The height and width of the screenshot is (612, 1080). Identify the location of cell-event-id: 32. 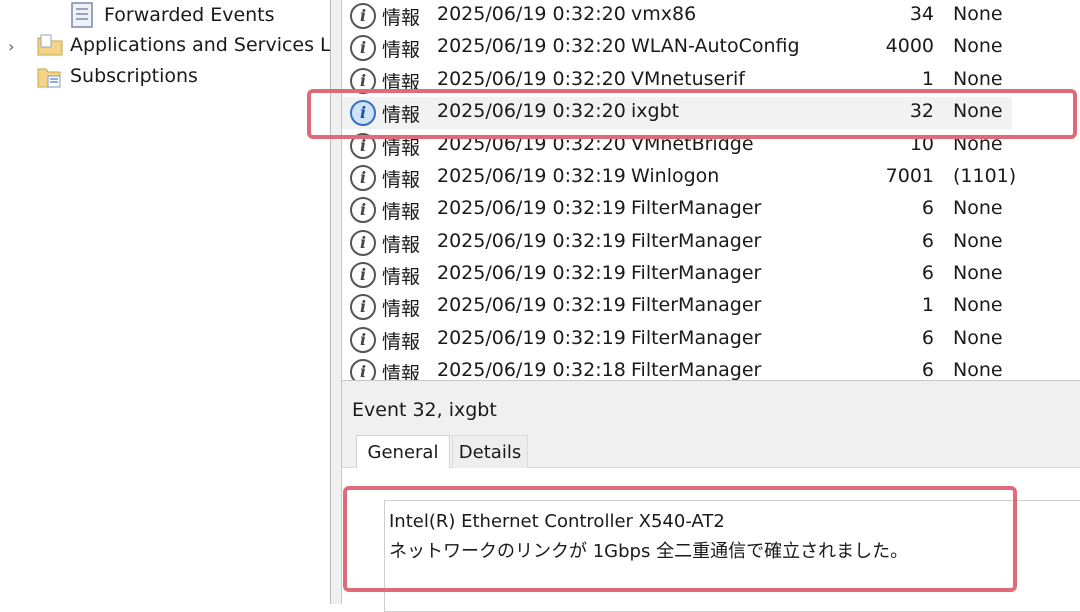
(921, 111).